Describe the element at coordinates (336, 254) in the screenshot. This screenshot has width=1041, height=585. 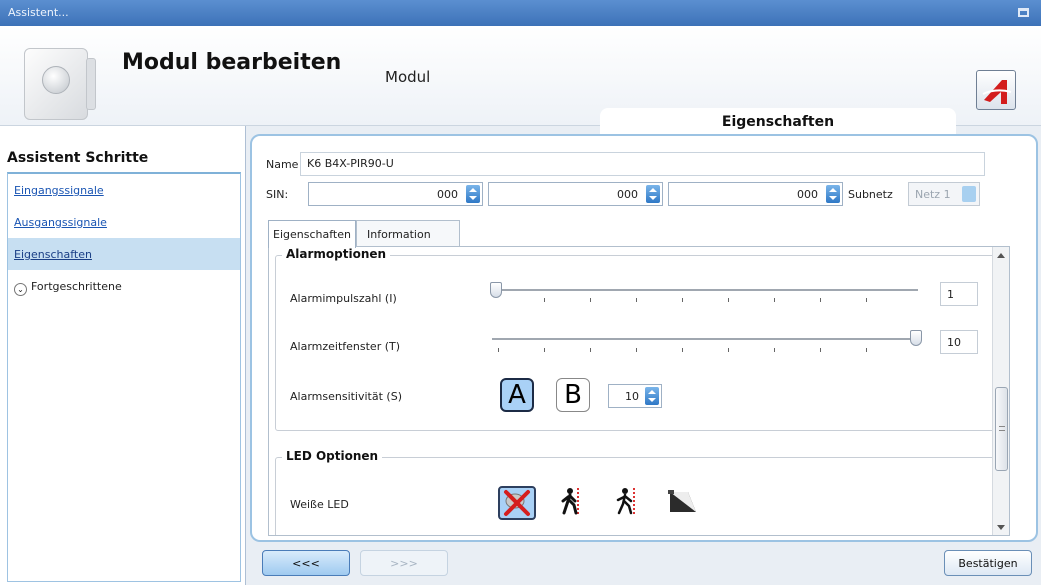
I see `alarm-options-heading: Alarmoptionen` at that location.